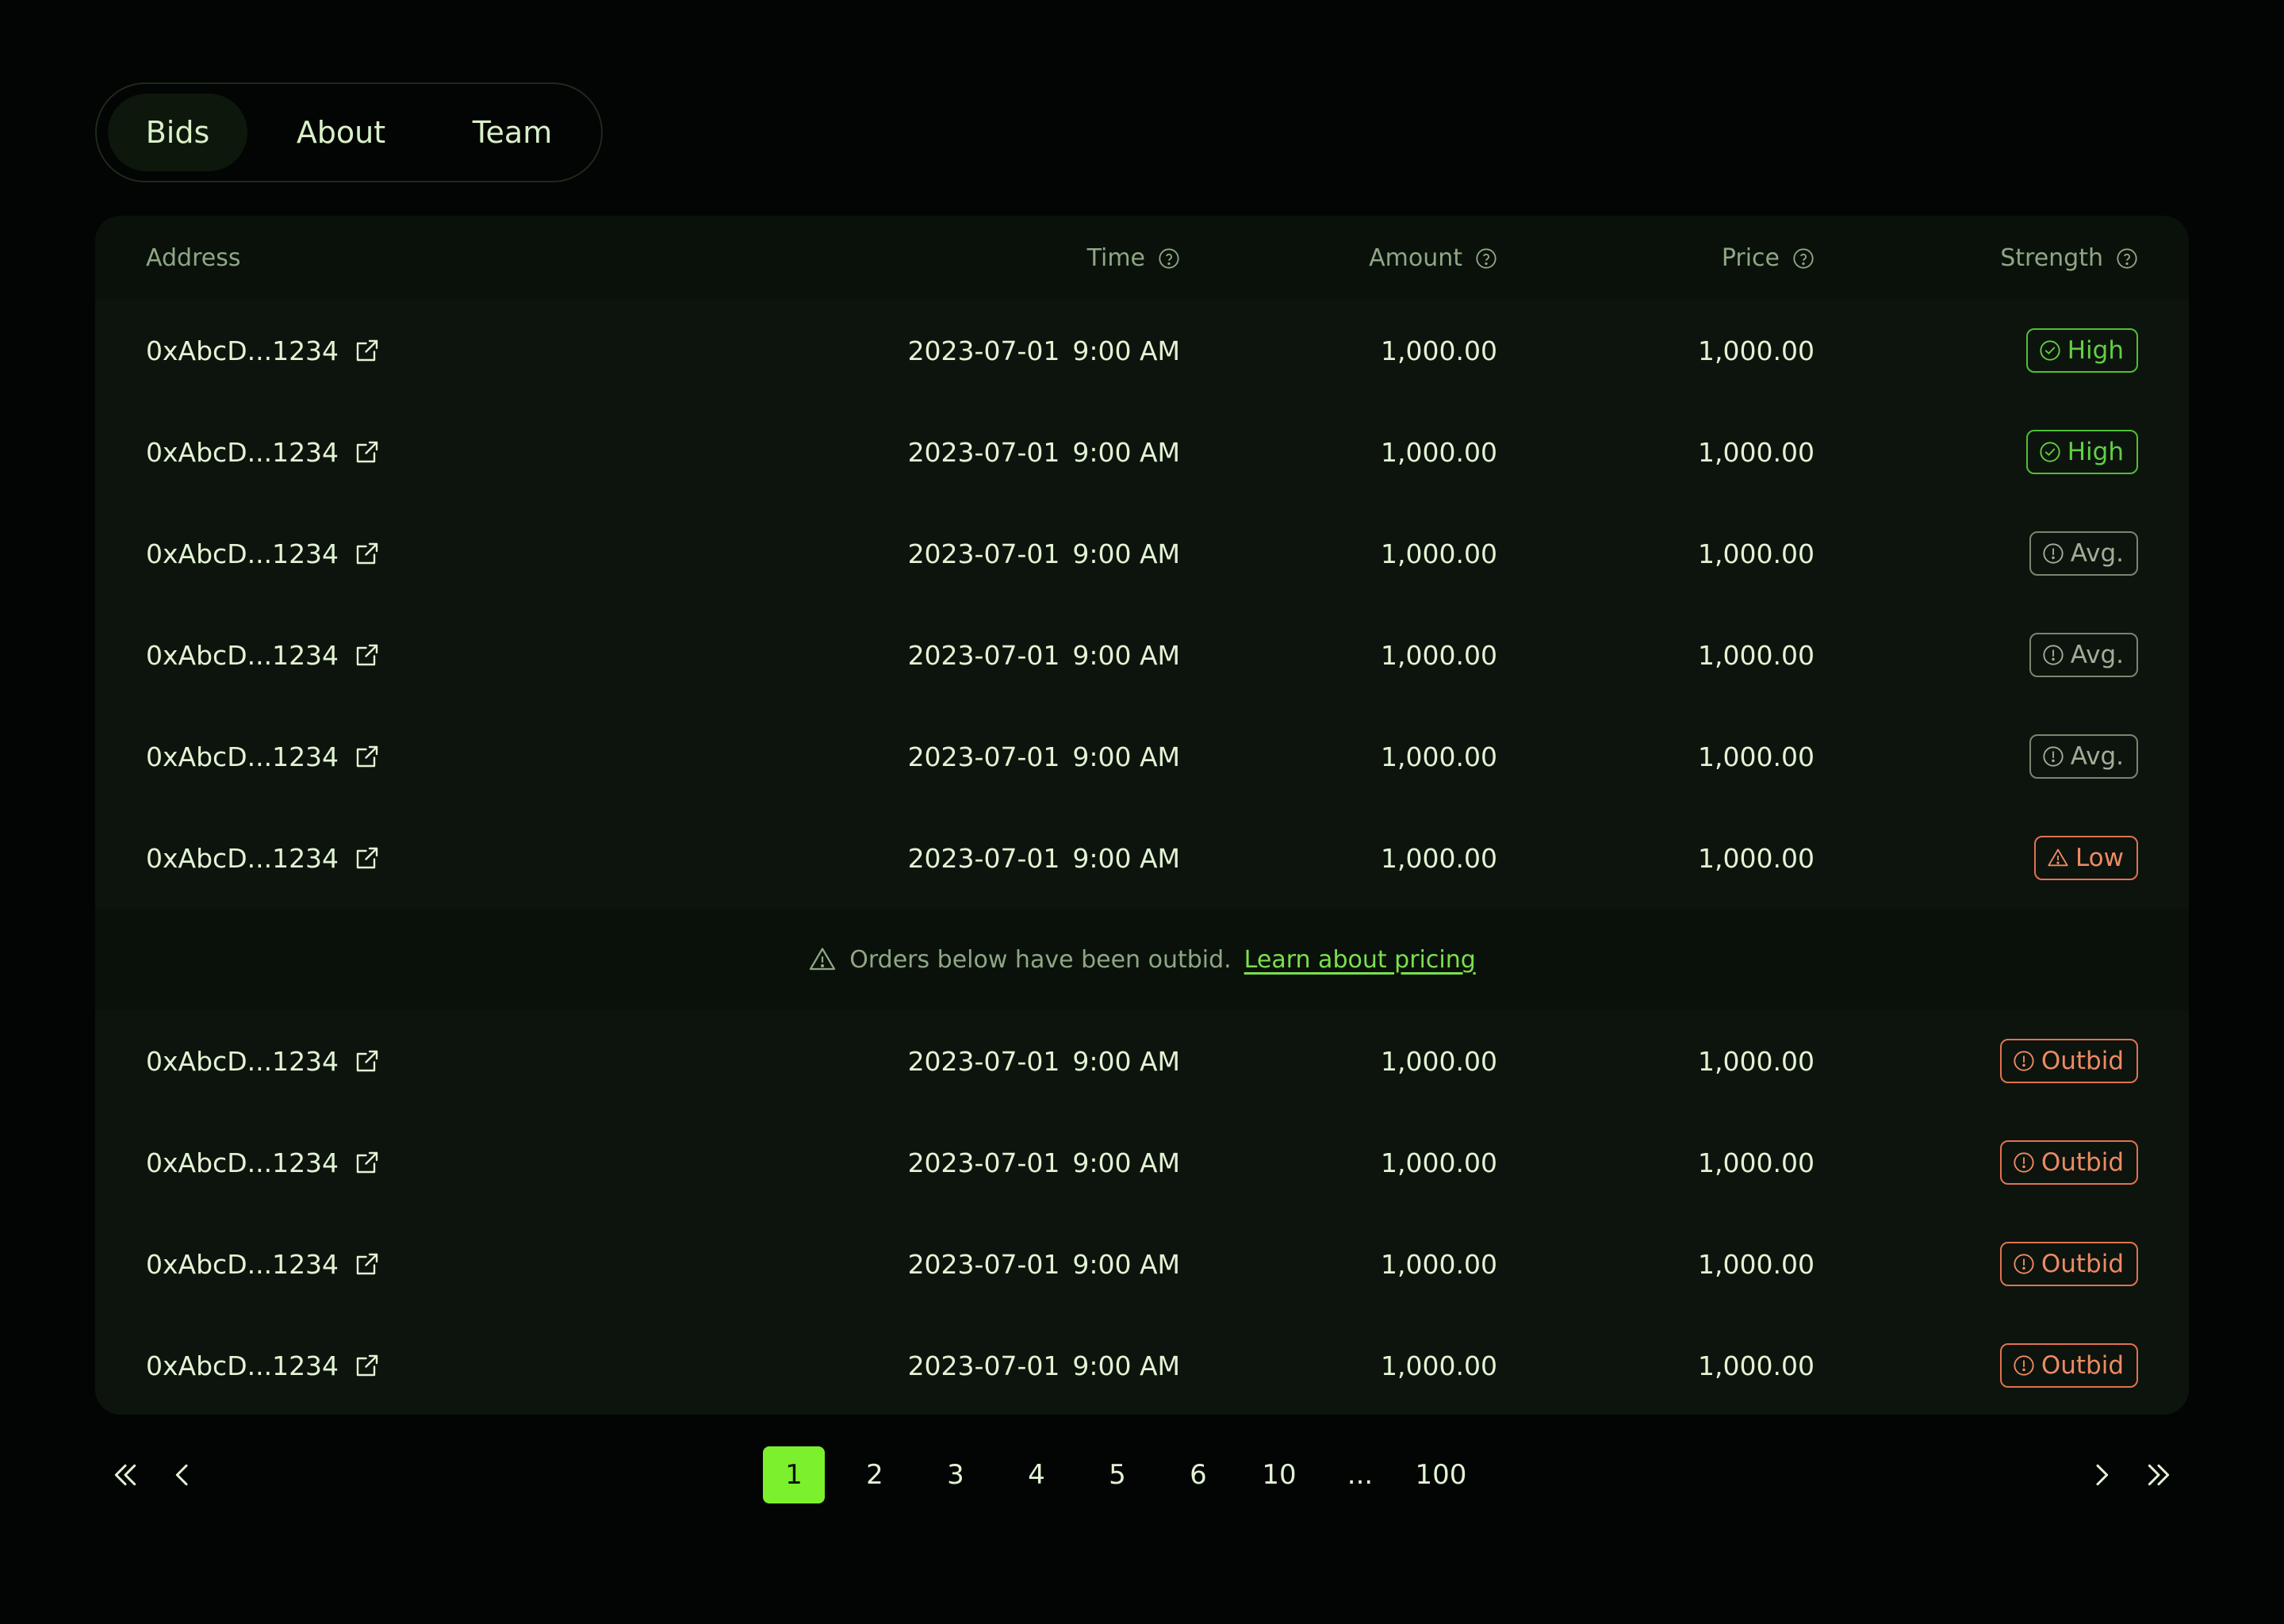 The width and height of the screenshot is (2284, 1624). What do you see at coordinates (794, 1474) in the screenshot?
I see `page-button-1: 1` at bounding box center [794, 1474].